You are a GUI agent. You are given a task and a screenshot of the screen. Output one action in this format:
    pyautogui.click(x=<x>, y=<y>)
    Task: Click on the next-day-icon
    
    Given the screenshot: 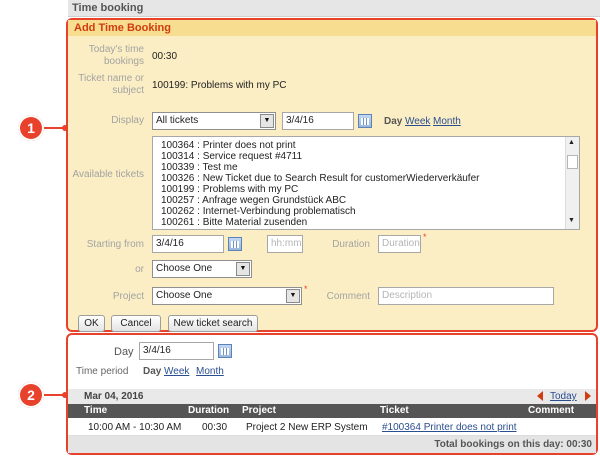 What is the action you would take?
    pyautogui.click(x=588, y=396)
    